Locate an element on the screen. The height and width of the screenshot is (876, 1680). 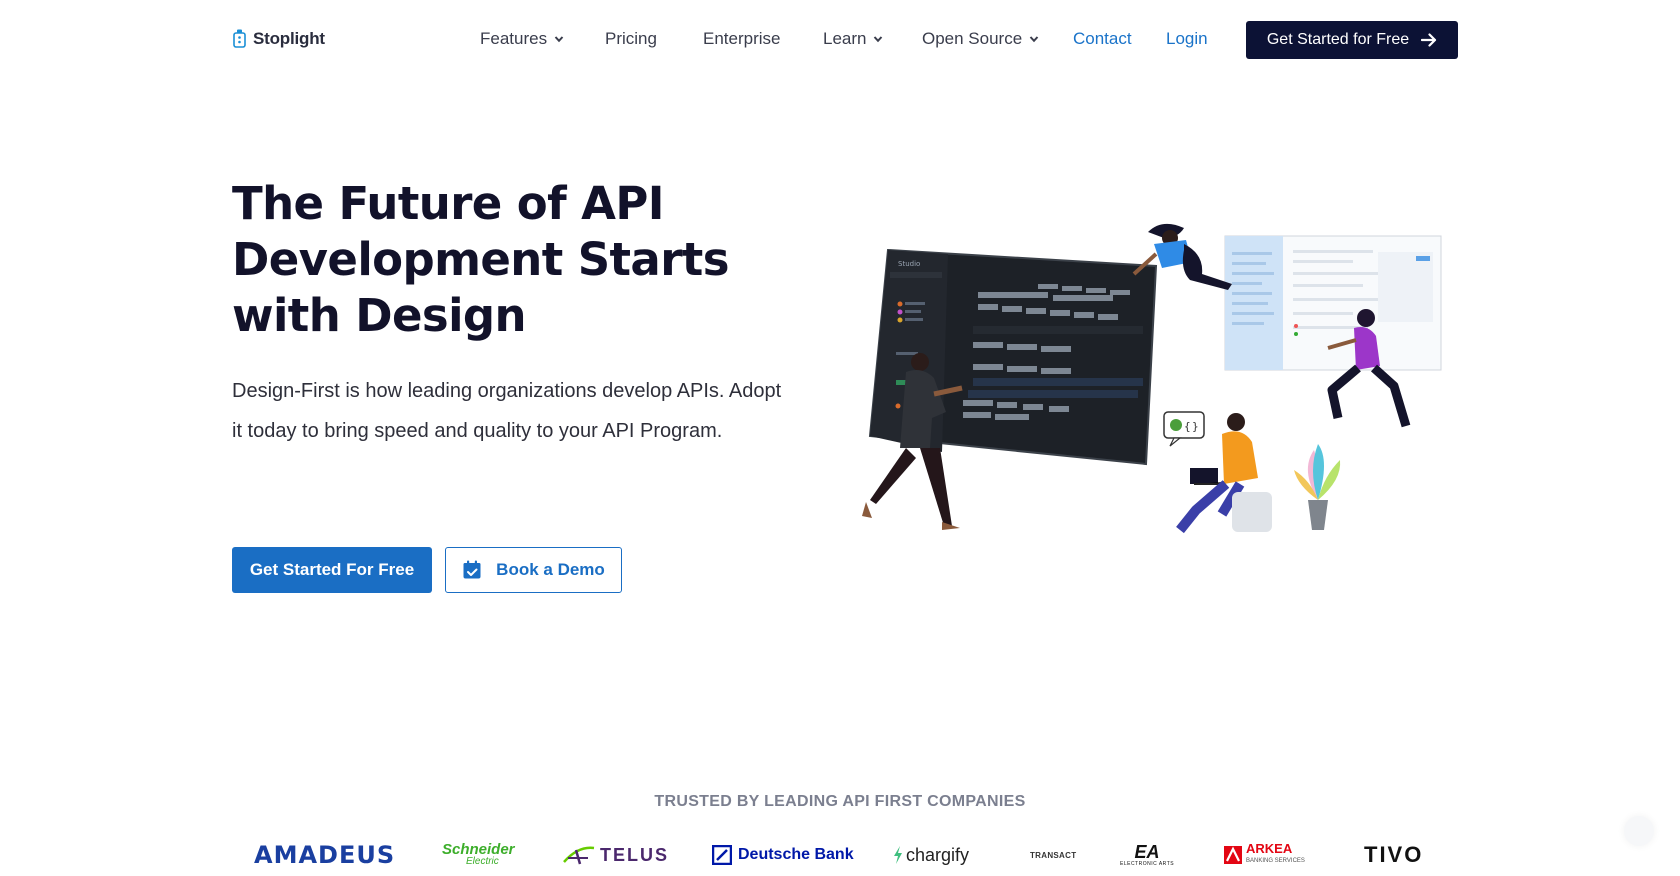
ea-logo: EA ELECTRONIC ARTS is located at coordinates (1147, 854).